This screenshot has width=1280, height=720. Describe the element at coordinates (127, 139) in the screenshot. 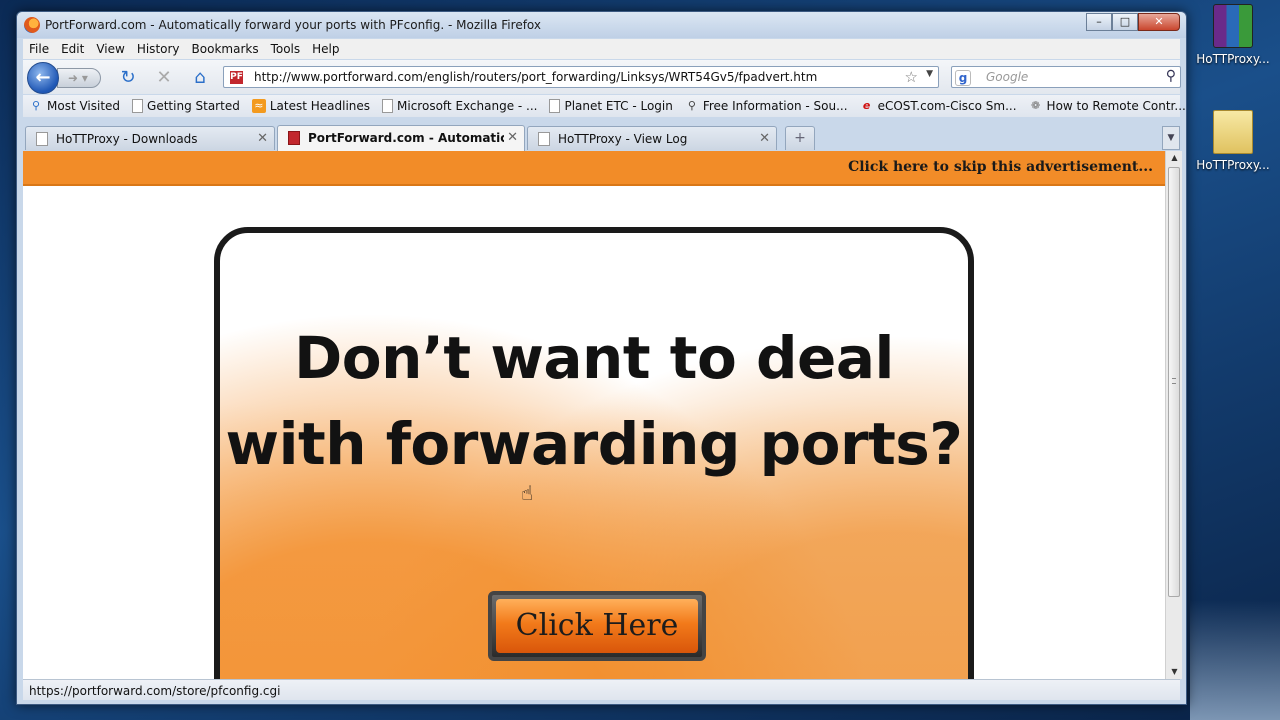

I see `tab-label: HoTTProxy - Downloads` at that location.